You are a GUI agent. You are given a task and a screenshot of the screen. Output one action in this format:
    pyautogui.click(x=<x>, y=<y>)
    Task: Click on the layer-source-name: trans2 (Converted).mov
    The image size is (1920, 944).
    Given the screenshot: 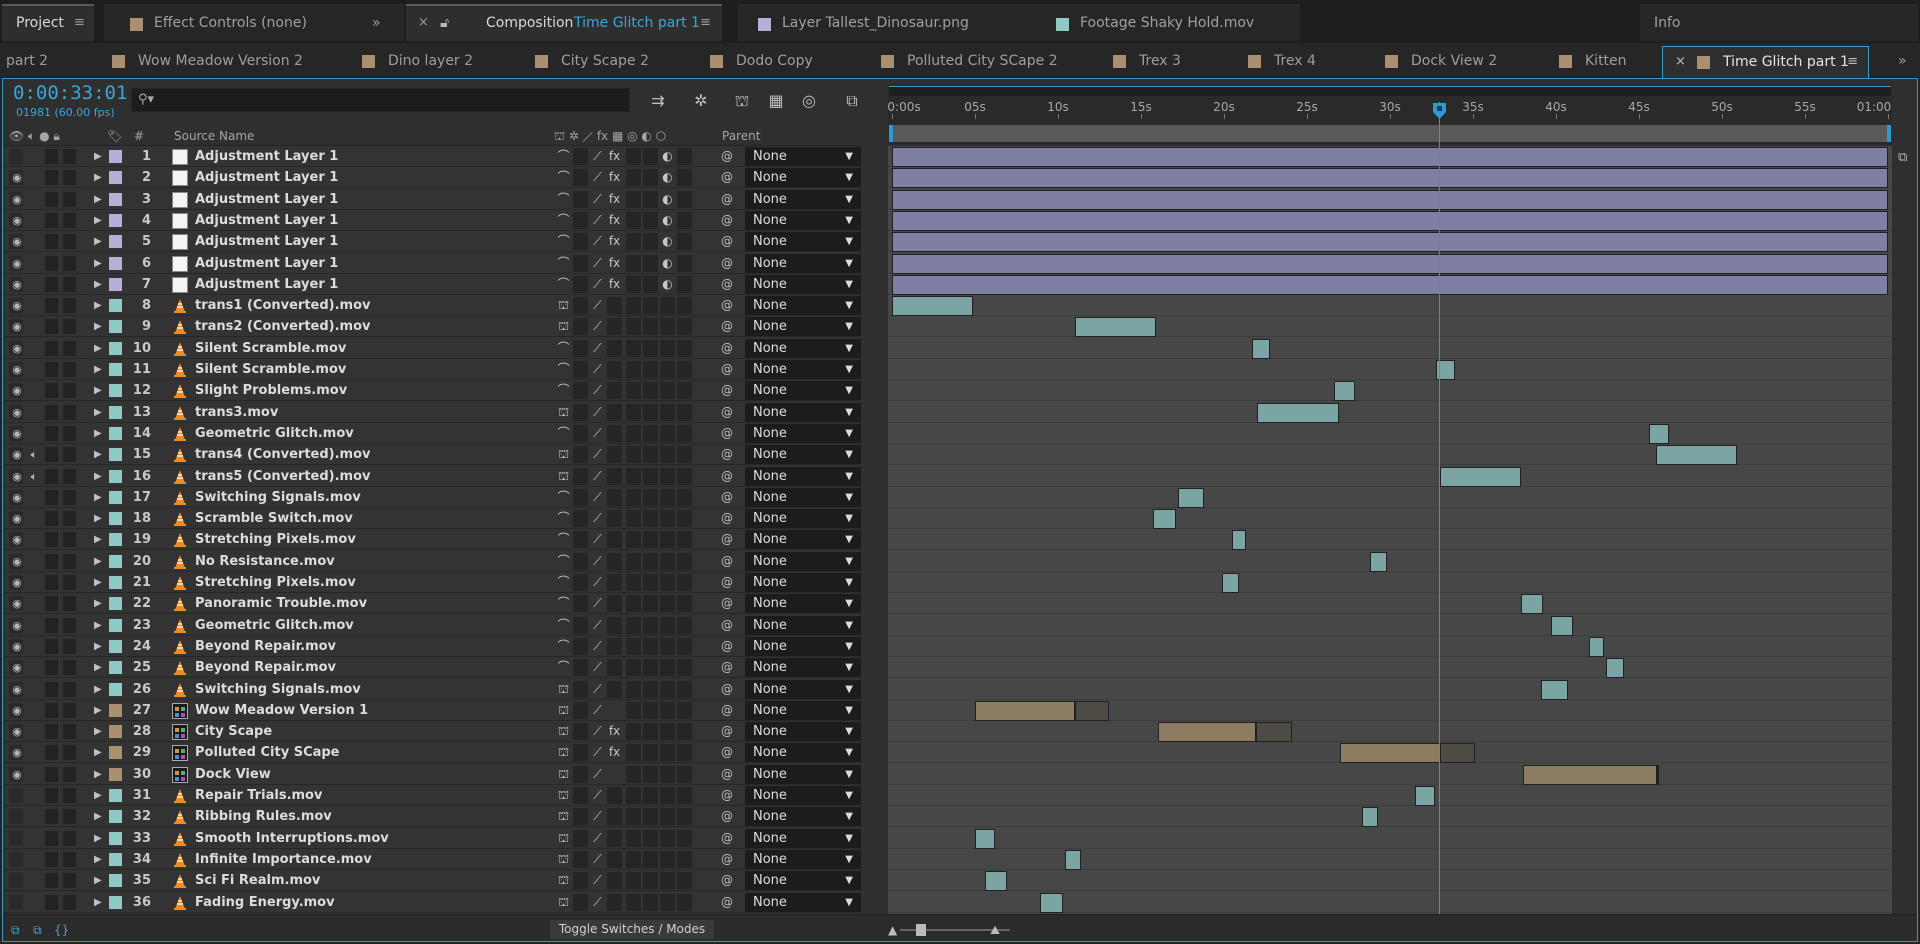 What is the action you would take?
    pyautogui.click(x=283, y=326)
    